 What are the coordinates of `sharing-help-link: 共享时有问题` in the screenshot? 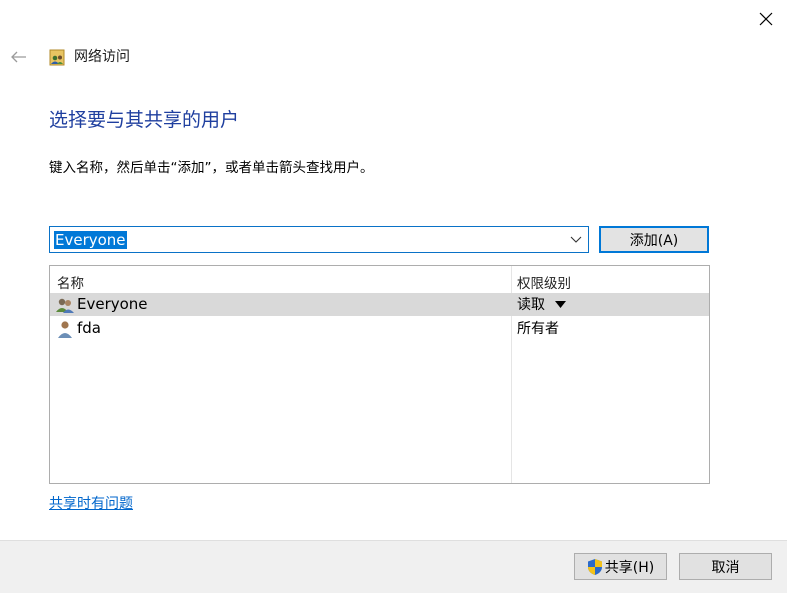 It's located at (91, 503).